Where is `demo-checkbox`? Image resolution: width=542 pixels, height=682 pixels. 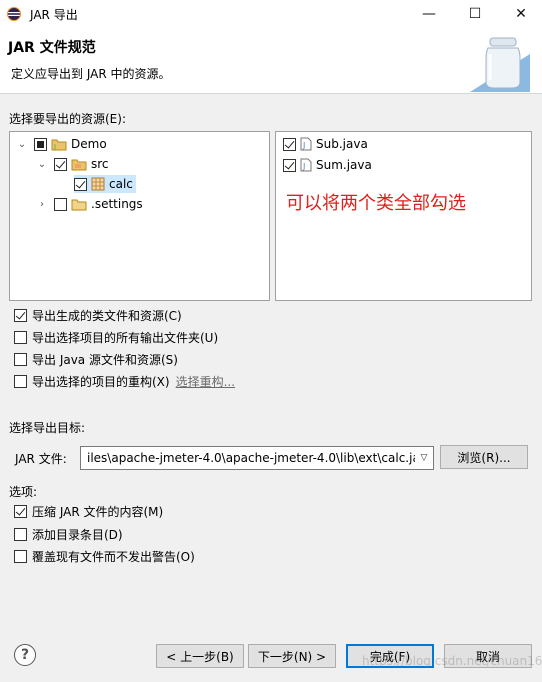 demo-checkbox is located at coordinates (40, 144).